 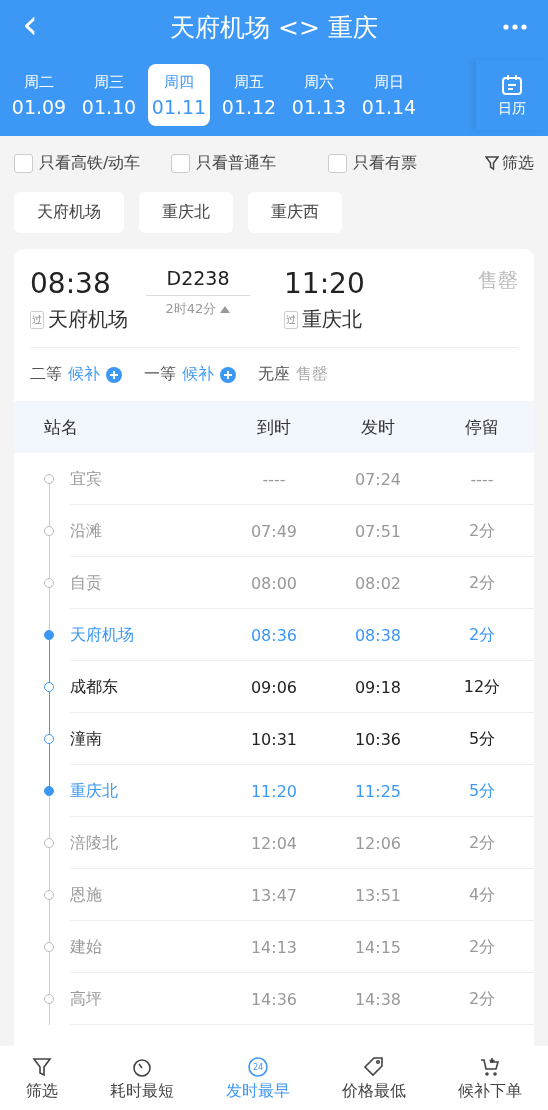 What do you see at coordinates (482, 427) in the screenshot?
I see `column-header: 停留` at bounding box center [482, 427].